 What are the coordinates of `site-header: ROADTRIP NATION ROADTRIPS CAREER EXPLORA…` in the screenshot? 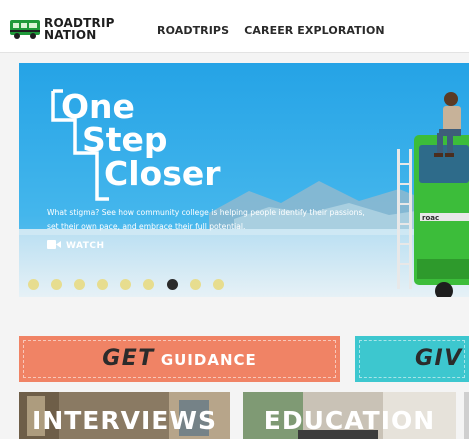 It's located at (234, 26).